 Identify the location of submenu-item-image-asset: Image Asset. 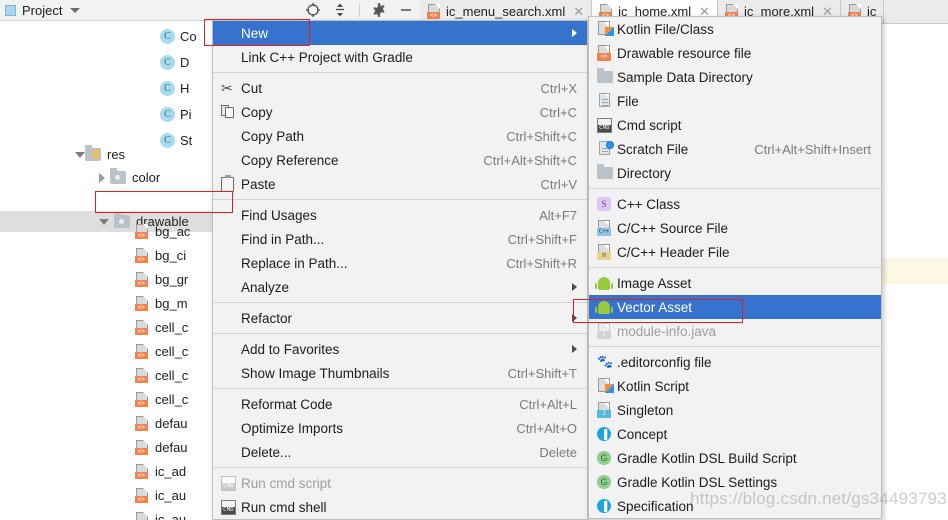
(735, 283).